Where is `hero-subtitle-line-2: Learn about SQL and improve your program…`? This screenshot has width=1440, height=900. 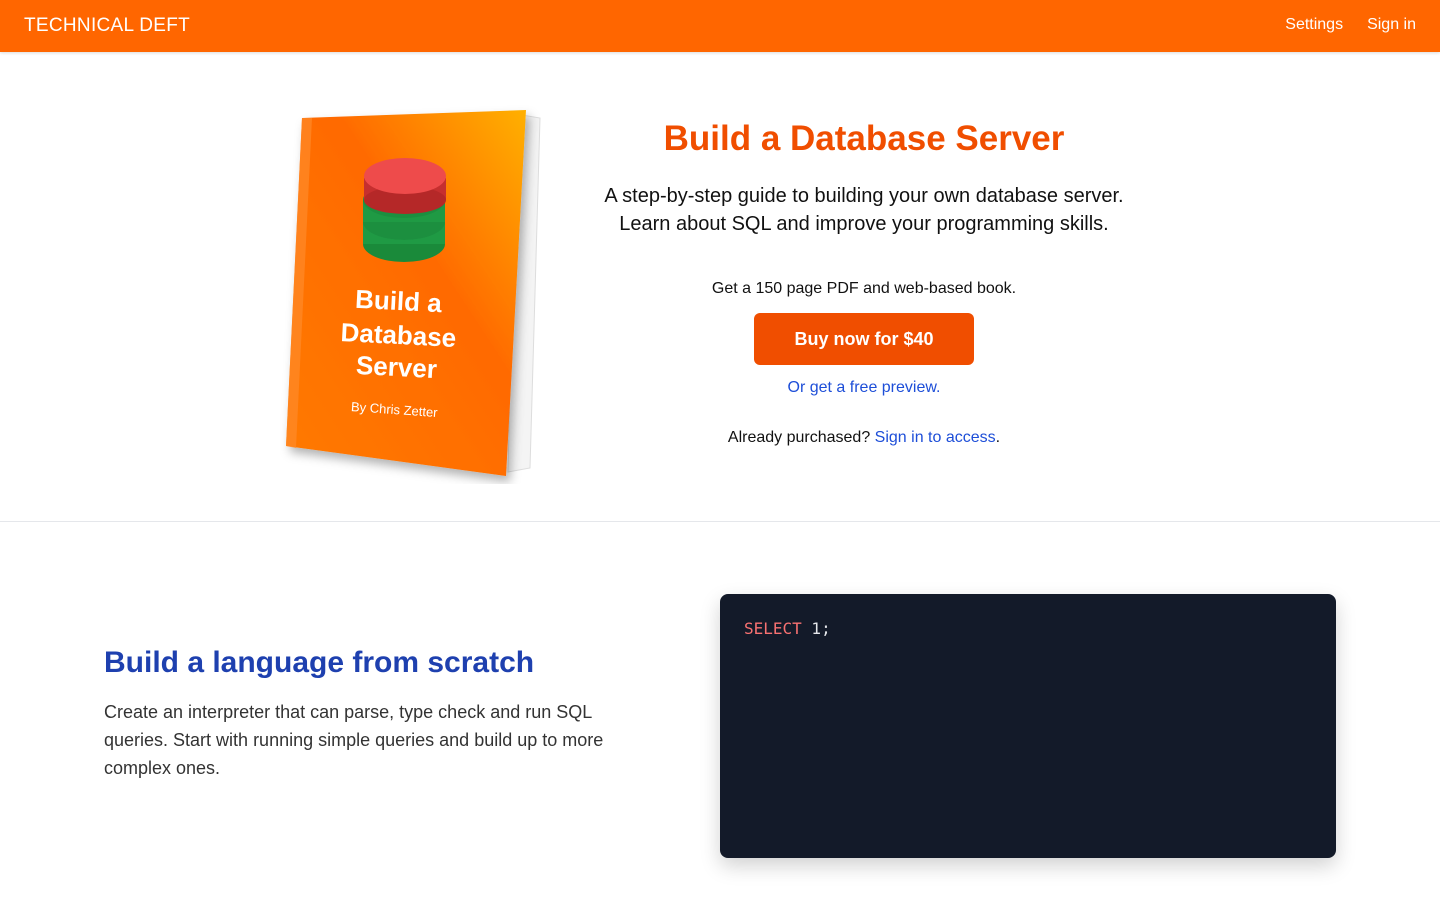 hero-subtitle-line-2: Learn about SQL and improve your program… is located at coordinates (864, 224).